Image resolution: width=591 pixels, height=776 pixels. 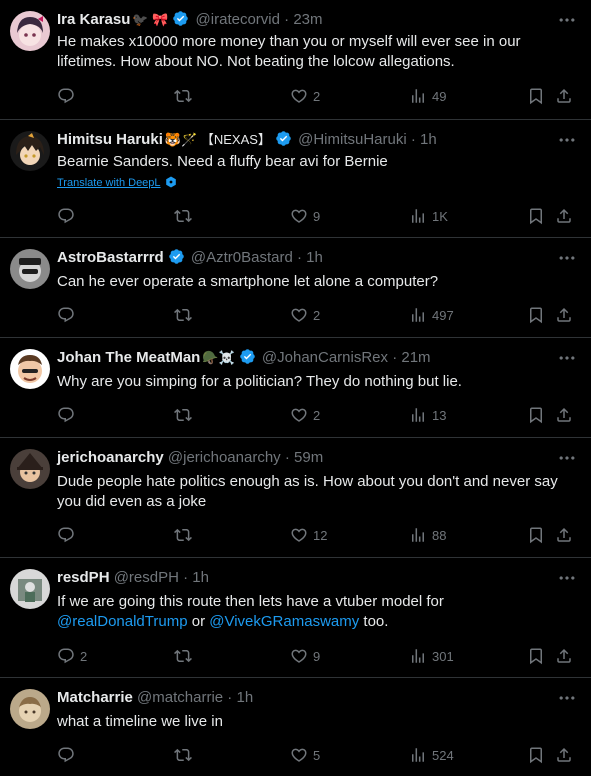 I want to click on views-button: 88, so click(x=427, y=535).